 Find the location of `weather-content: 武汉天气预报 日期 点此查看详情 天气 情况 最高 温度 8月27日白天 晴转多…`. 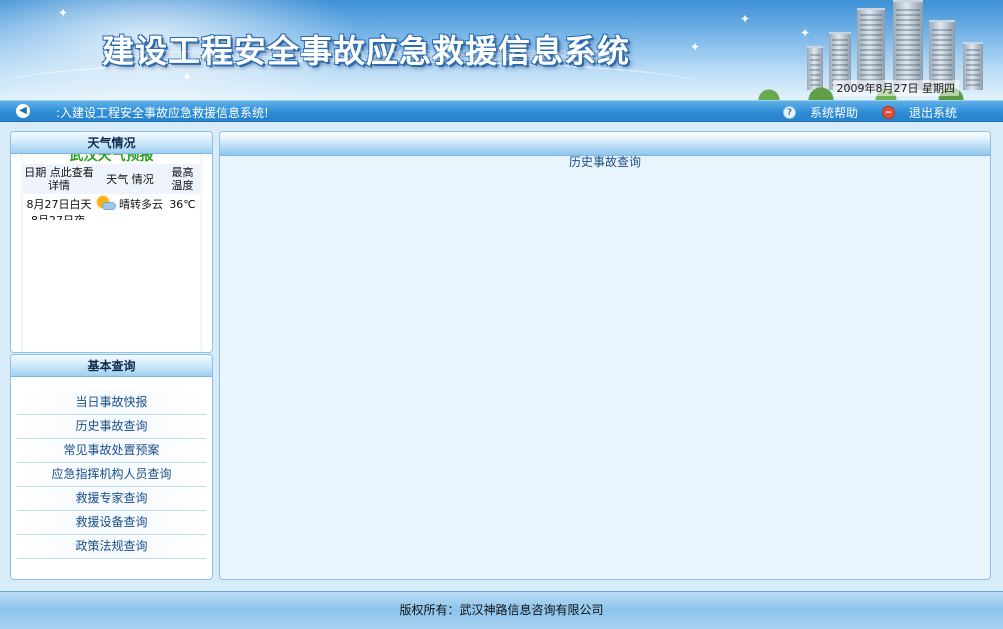

weather-content: 武汉天气预报 日期 点此查看详情 天气 情况 最高 温度 8月27日白天 晴转多… is located at coordinates (111, 253).